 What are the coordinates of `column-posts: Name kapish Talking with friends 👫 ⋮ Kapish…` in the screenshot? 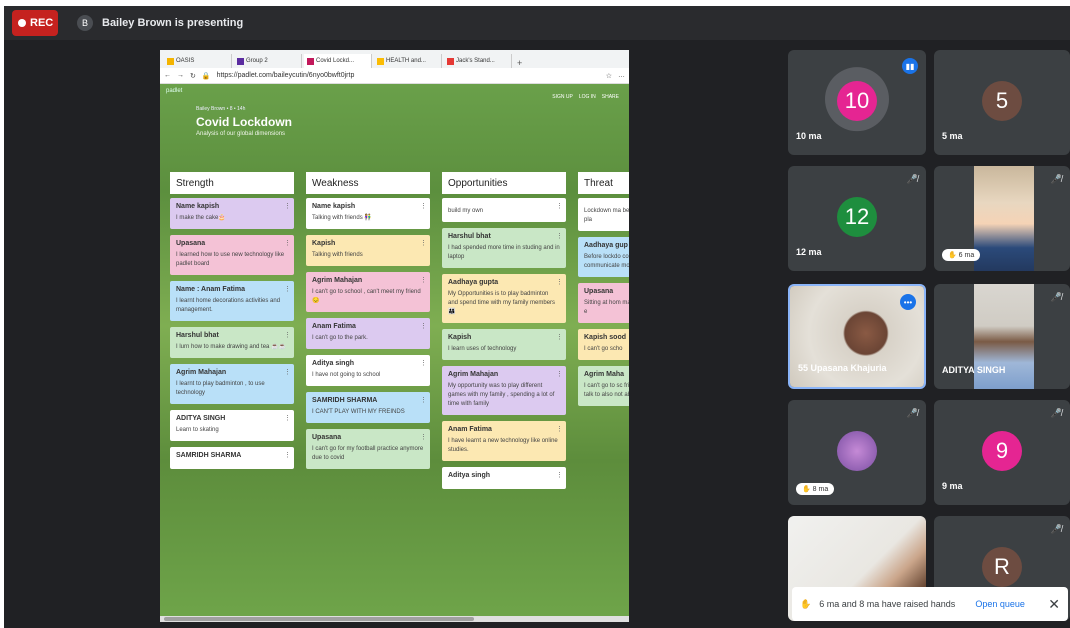 It's located at (368, 384).